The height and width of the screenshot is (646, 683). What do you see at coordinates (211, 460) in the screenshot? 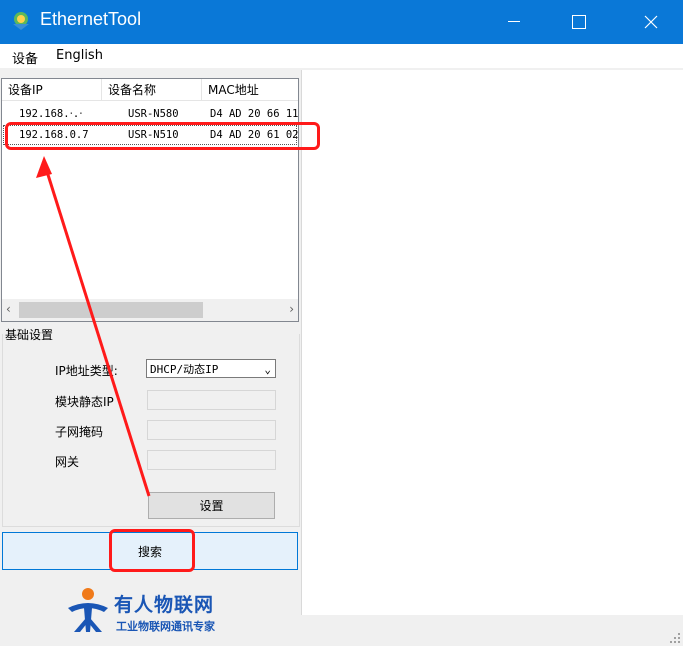
I see `gateway-input` at bounding box center [211, 460].